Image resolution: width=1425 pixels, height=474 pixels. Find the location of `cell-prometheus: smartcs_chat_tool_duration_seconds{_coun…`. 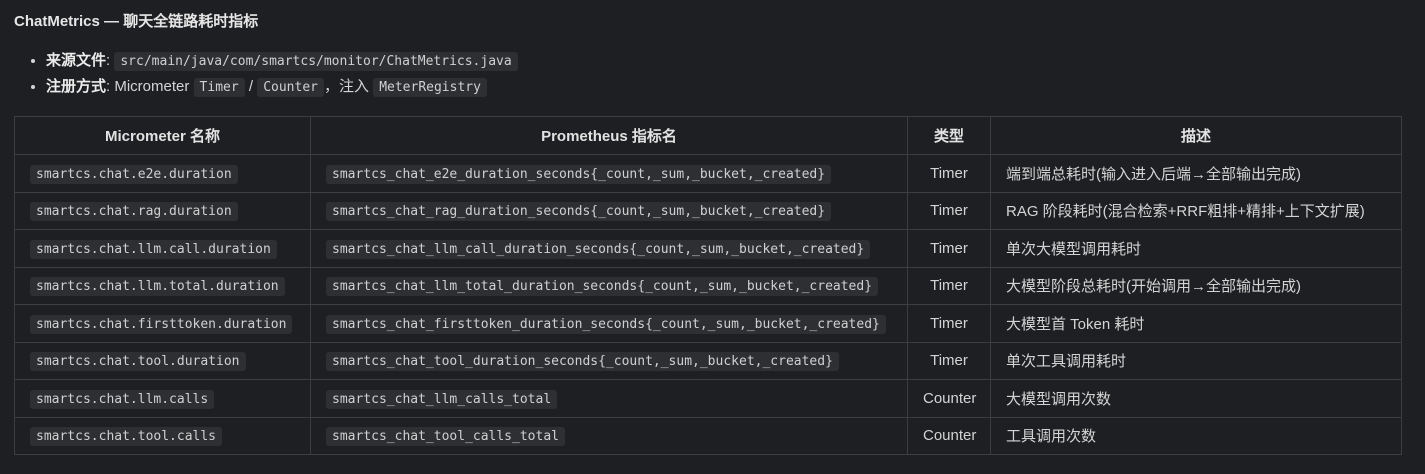

cell-prometheus: smartcs_chat_tool_duration_seconds{_coun… is located at coordinates (609, 360).